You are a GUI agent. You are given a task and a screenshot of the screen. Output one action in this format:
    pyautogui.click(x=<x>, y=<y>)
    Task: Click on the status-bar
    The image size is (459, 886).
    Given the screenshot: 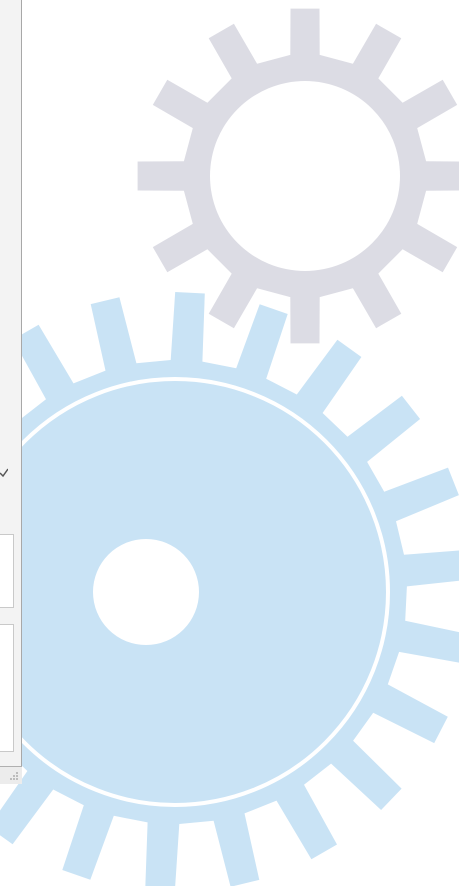 What is the action you would take?
    pyautogui.click(x=11, y=775)
    